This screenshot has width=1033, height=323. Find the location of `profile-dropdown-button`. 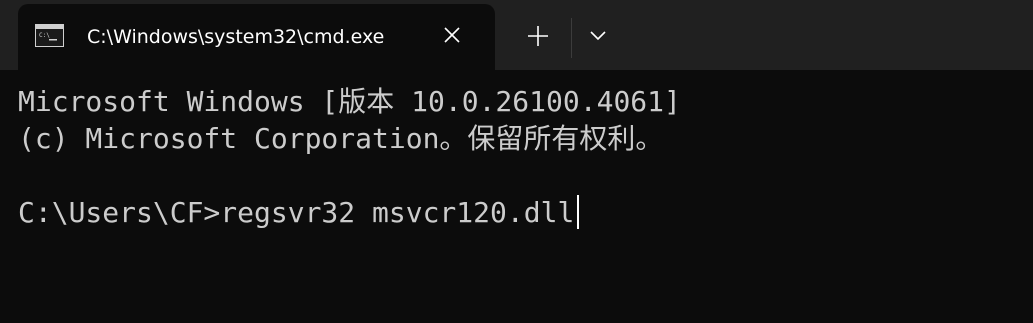

profile-dropdown-button is located at coordinates (598, 38).